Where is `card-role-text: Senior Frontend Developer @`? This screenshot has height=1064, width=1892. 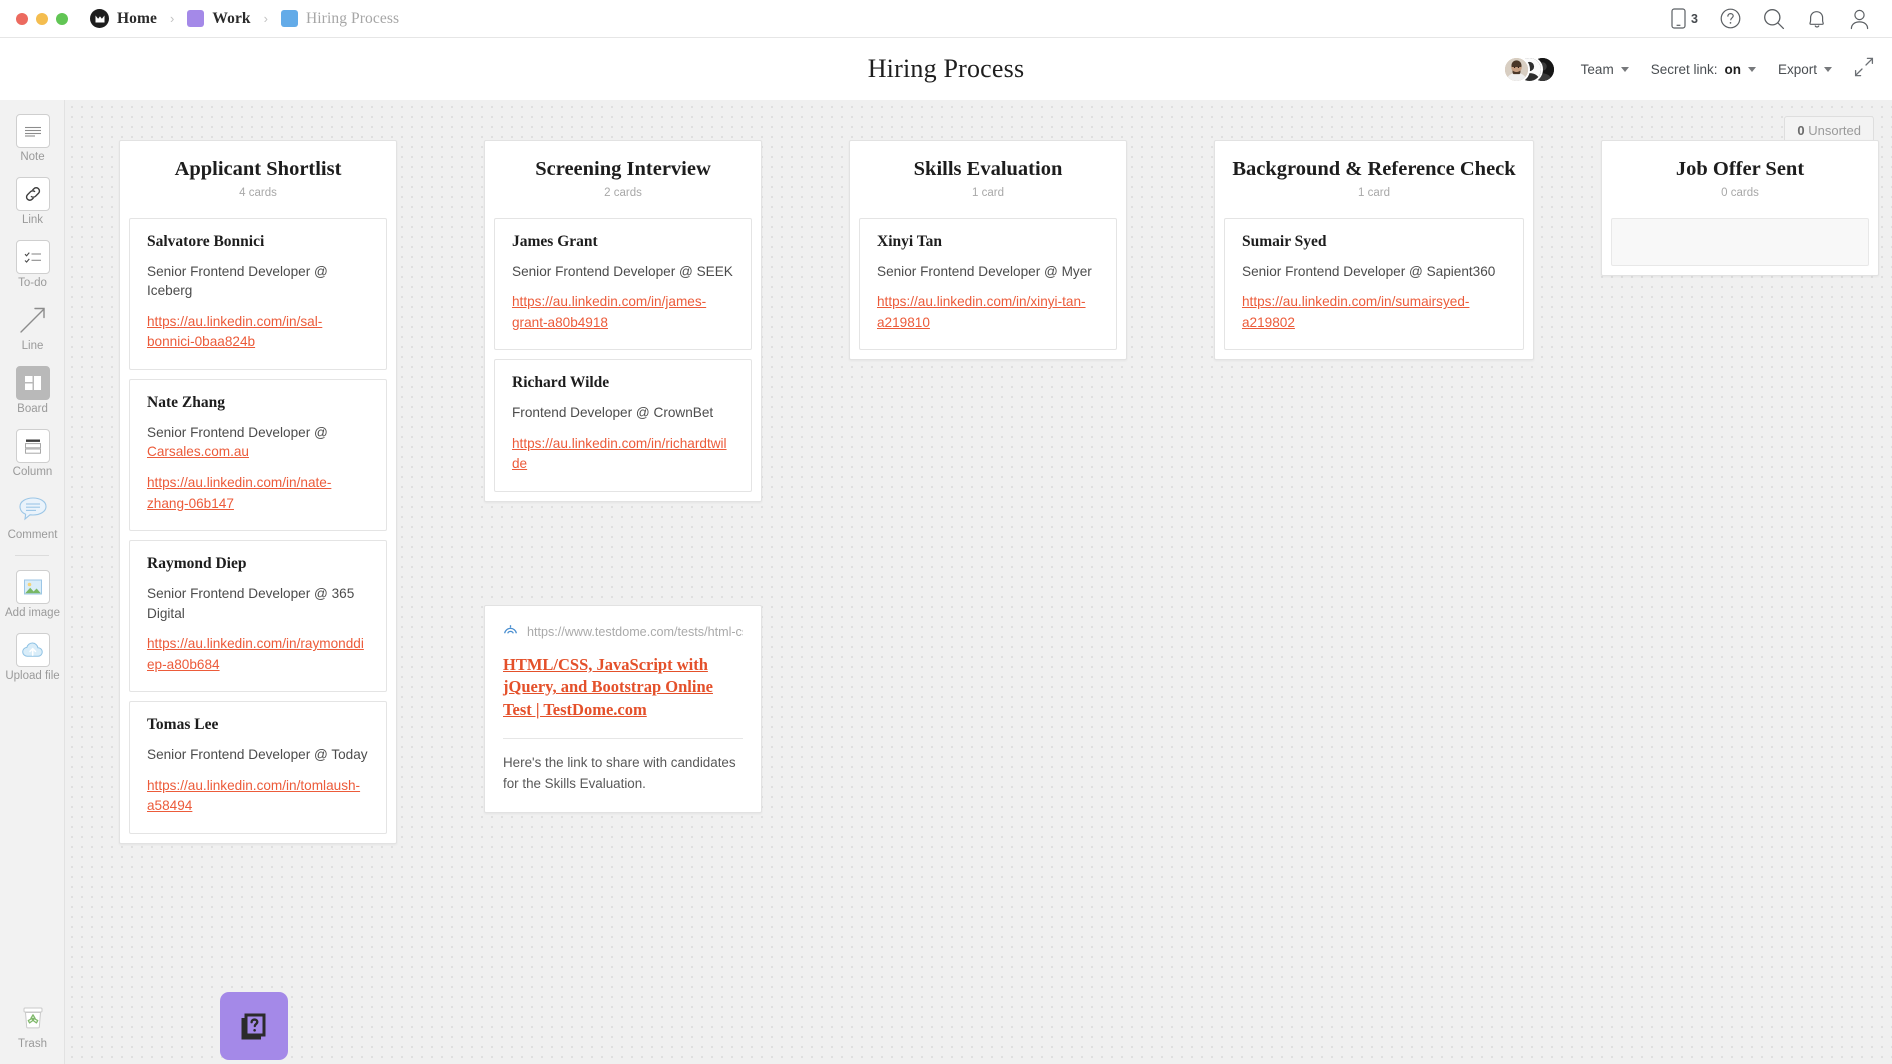 card-role-text: Senior Frontend Developer @ is located at coordinates (237, 432).